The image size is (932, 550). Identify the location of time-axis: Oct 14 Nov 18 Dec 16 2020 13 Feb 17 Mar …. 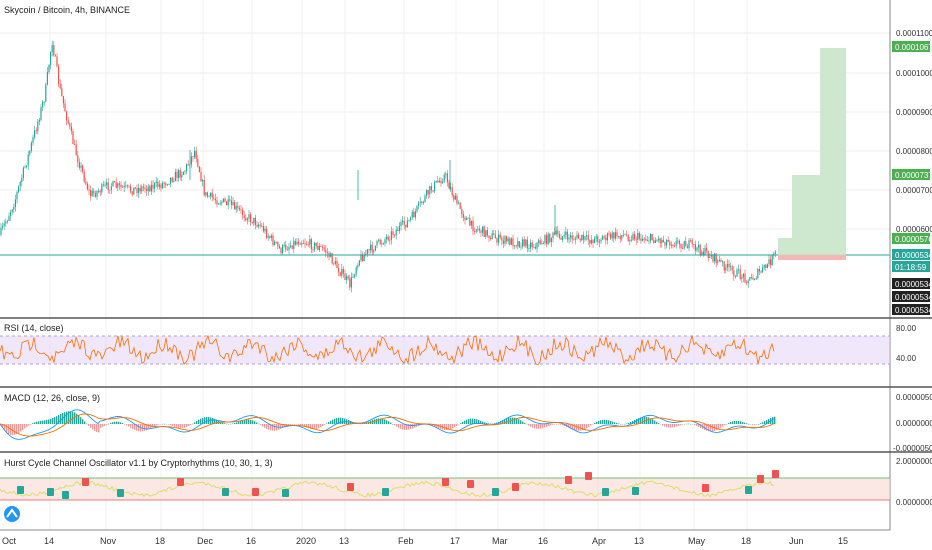
(445, 537).